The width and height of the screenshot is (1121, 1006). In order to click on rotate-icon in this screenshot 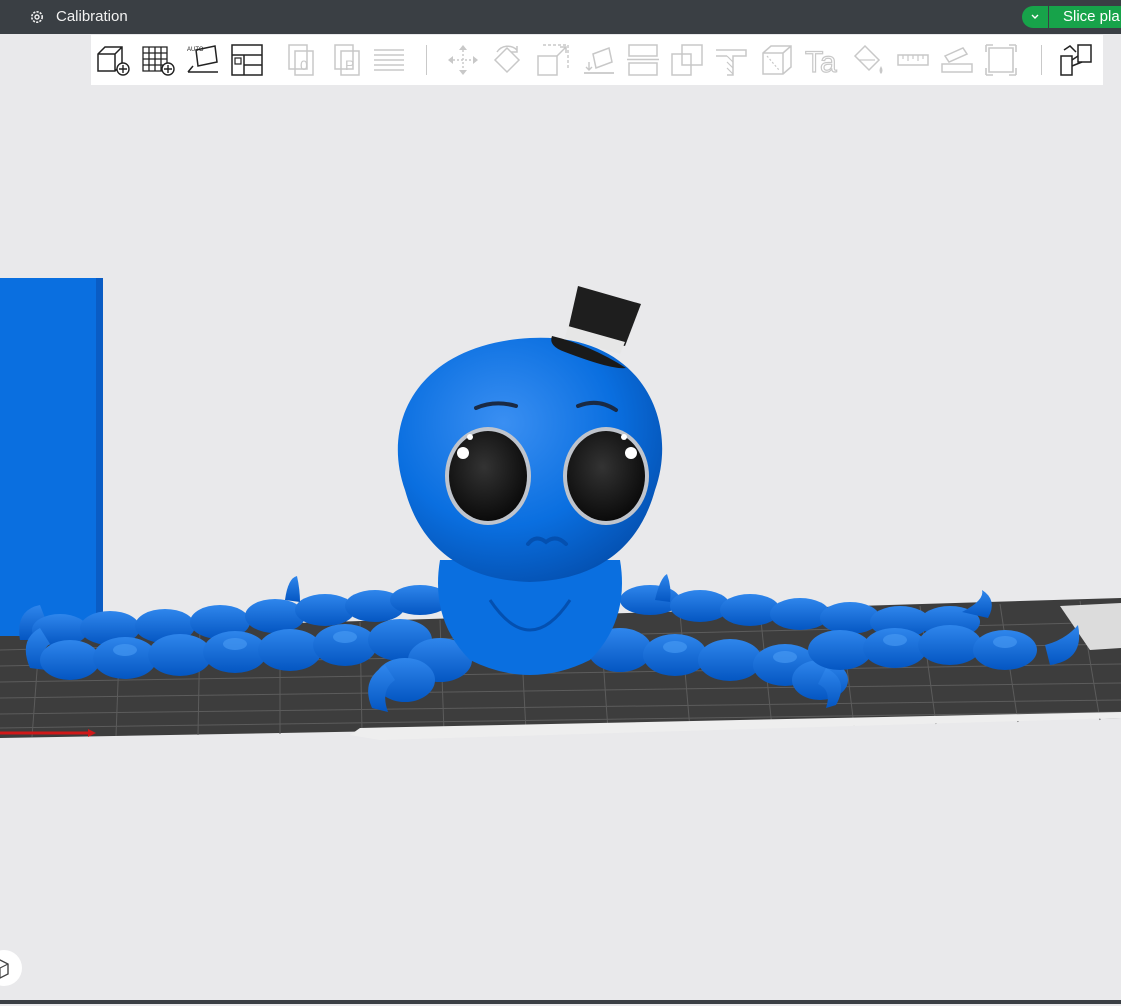, I will do `click(507, 60)`.